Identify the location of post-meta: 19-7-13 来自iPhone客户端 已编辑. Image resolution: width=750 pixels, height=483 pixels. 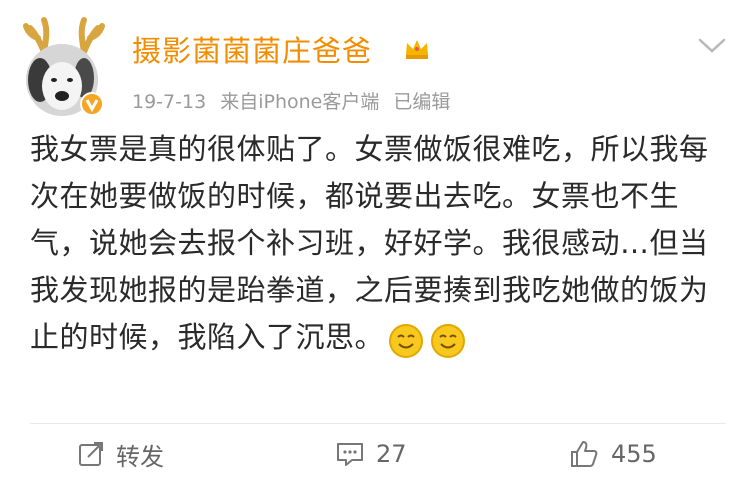
(295, 100).